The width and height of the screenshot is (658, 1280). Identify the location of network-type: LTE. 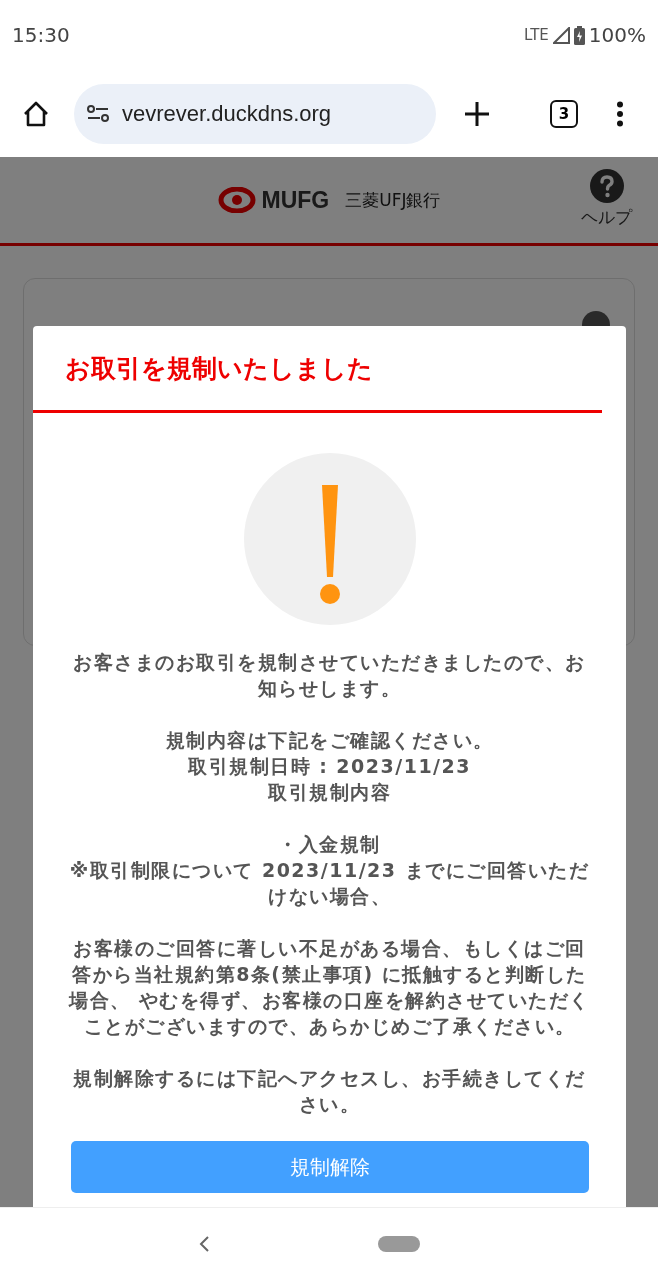
(536, 35).